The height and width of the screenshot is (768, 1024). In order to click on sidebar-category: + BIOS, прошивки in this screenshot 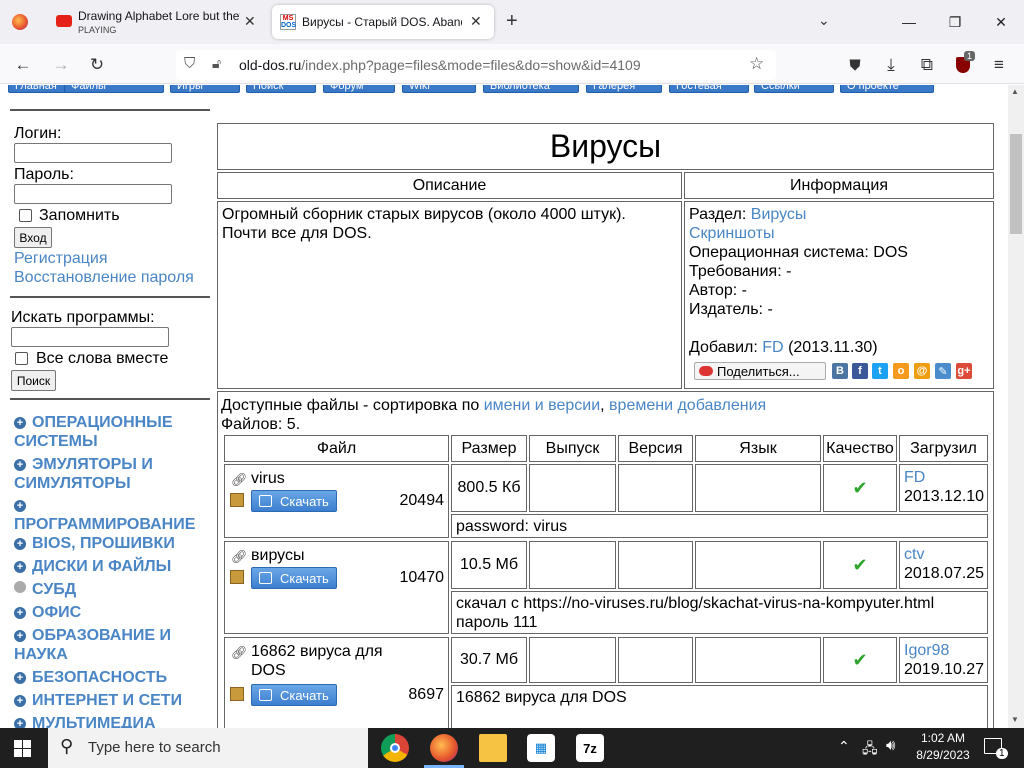, I will do `click(111, 543)`.